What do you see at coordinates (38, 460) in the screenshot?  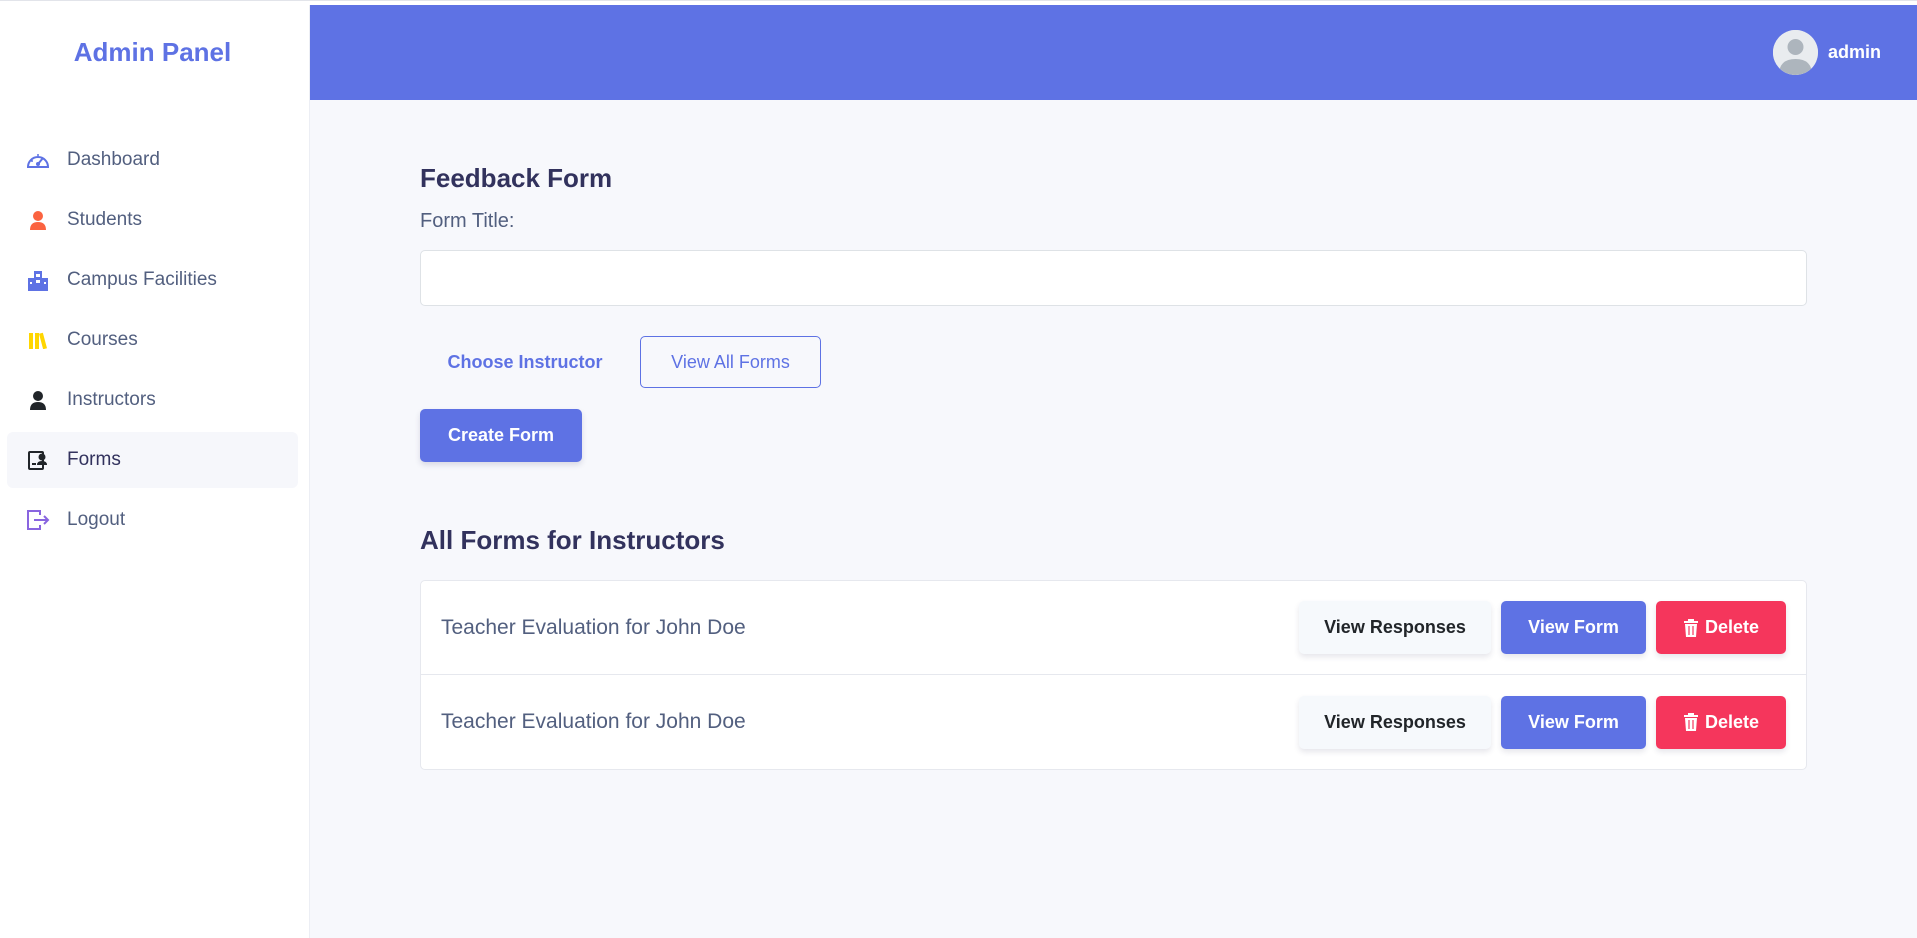 I see `form-badge-icon` at bounding box center [38, 460].